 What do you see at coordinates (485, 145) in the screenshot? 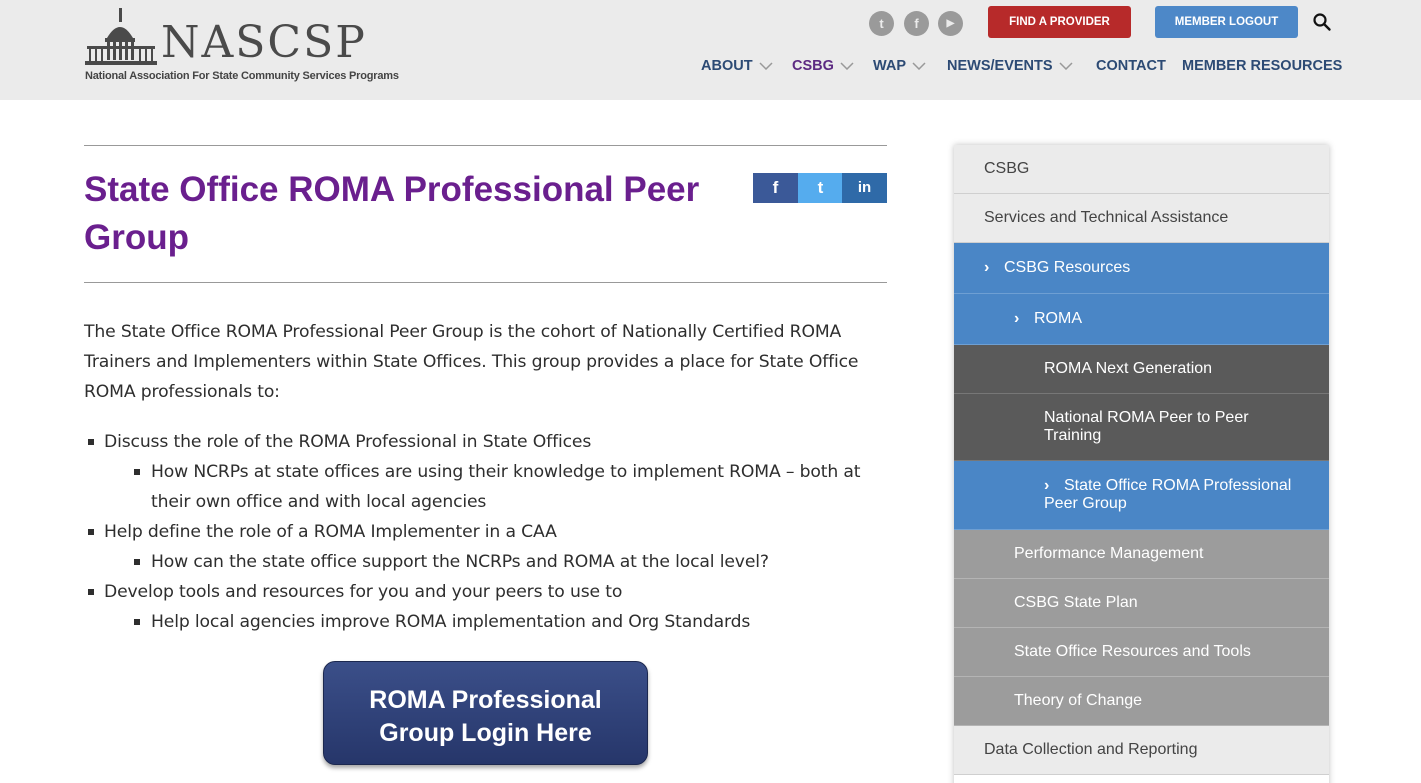
I see `divider-top` at bounding box center [485, 145].